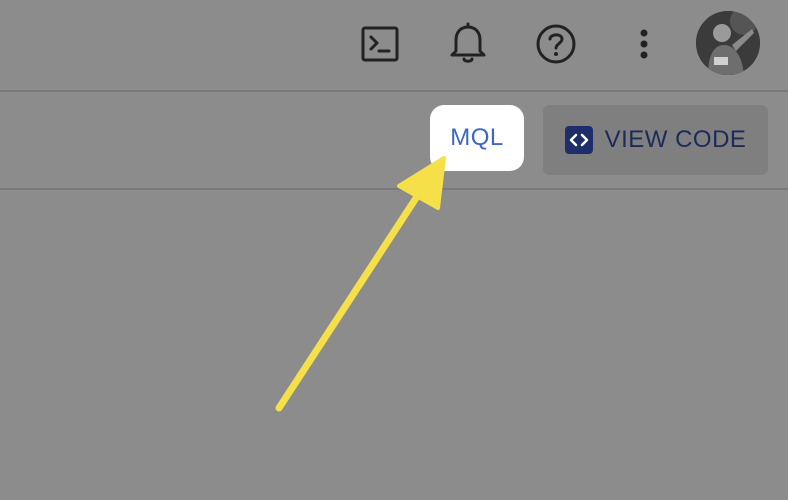  What do you see at coordinates (556, 44) in the screenshot?
I see `help-icon` at bounding box center [556, 44].